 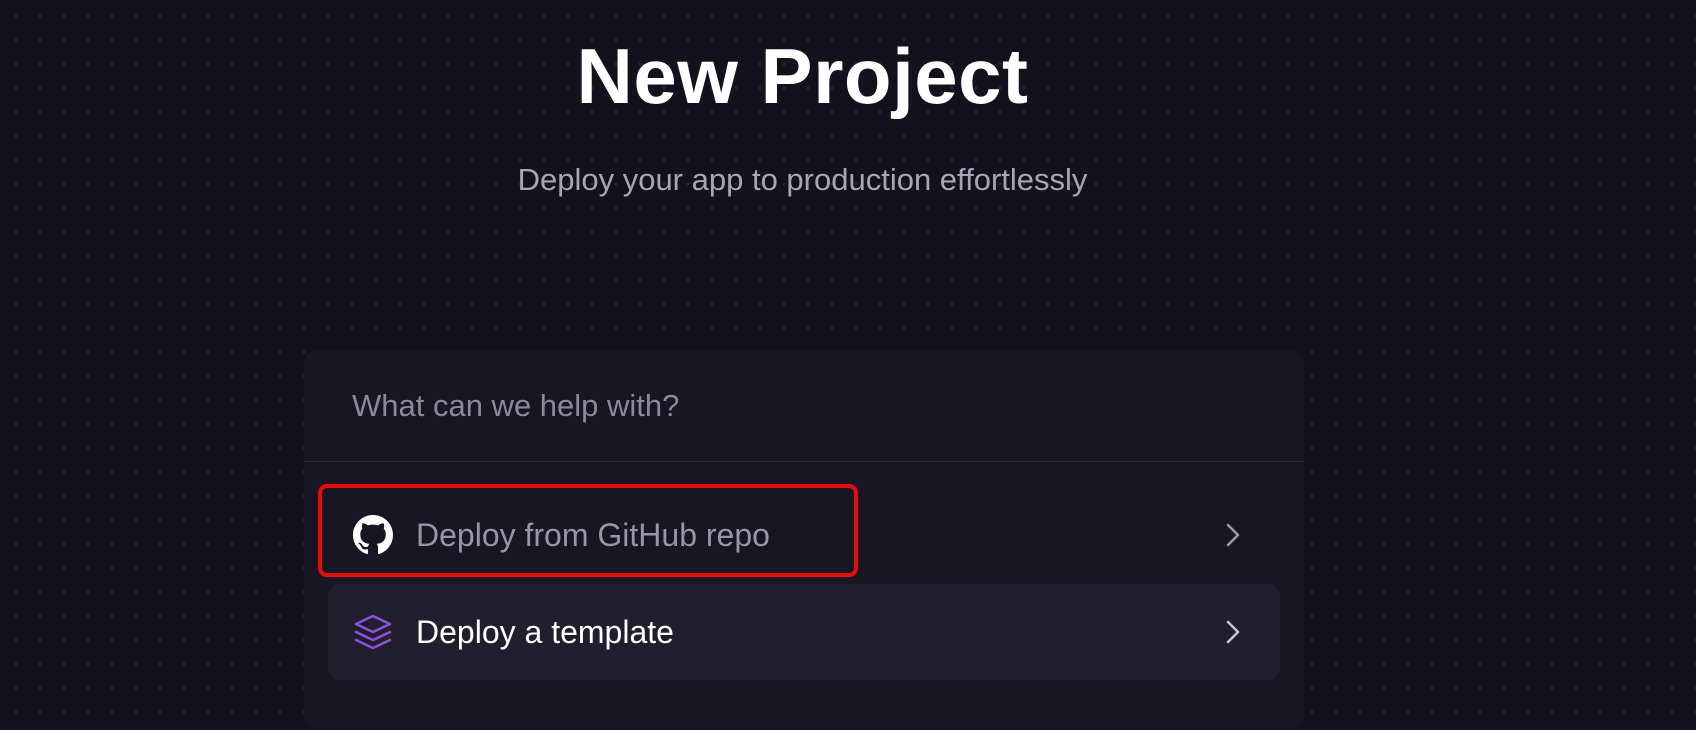 I want to click on deploy-from-github-label: Deploy from GitHub repo, so click(x=593, y=535).